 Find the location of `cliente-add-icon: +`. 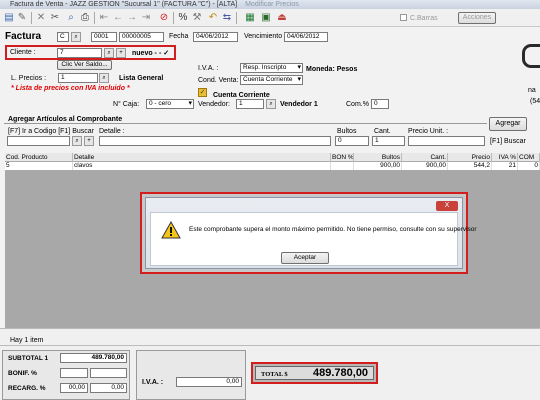

cliente-add-icon: + is located at coordinates (121, 53).